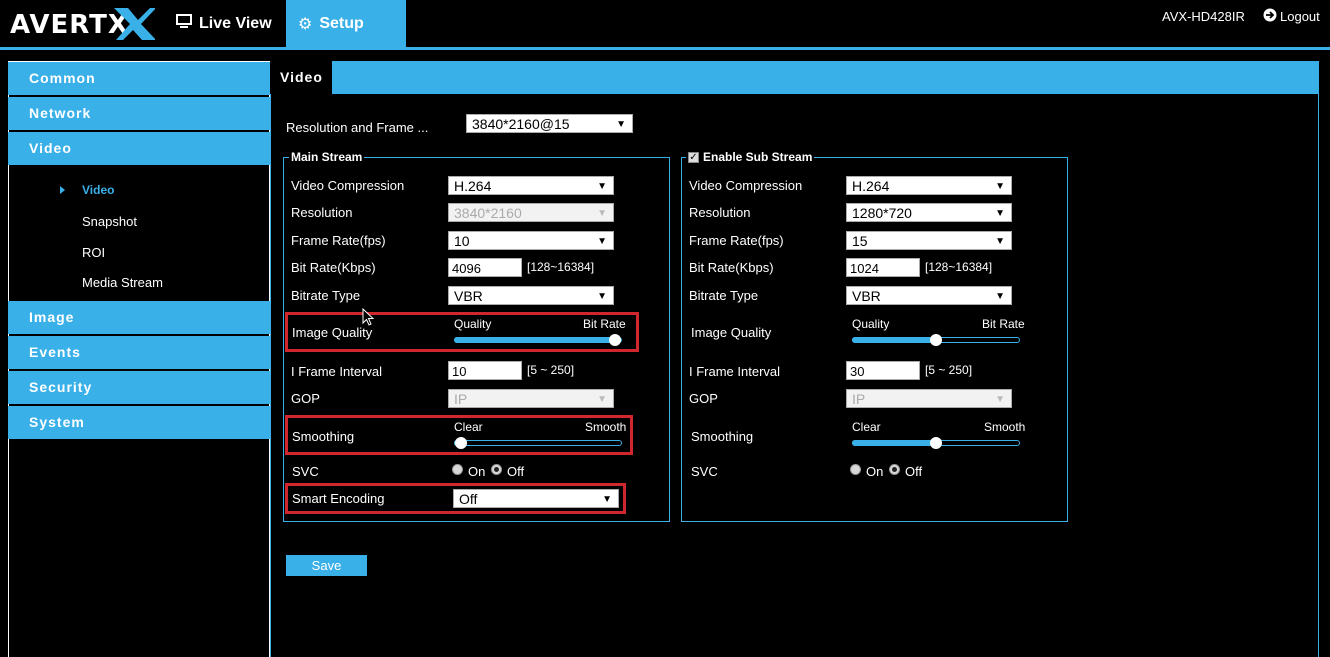  Describe the element at coordinates (139, 352) in the screenshot. I see `sidebar-item-events: Events` at that location.